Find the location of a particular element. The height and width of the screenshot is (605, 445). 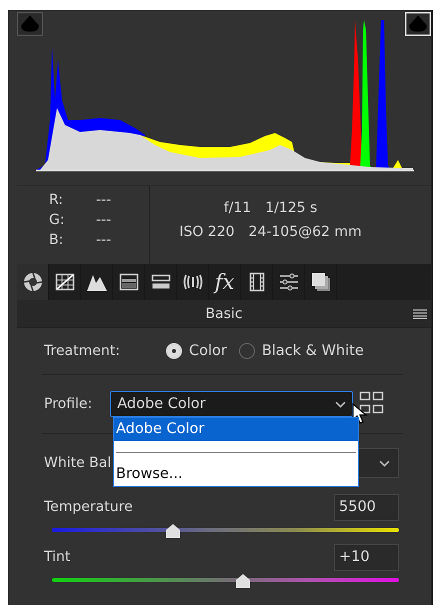

lens-icon is located at coordinates (192, 282).